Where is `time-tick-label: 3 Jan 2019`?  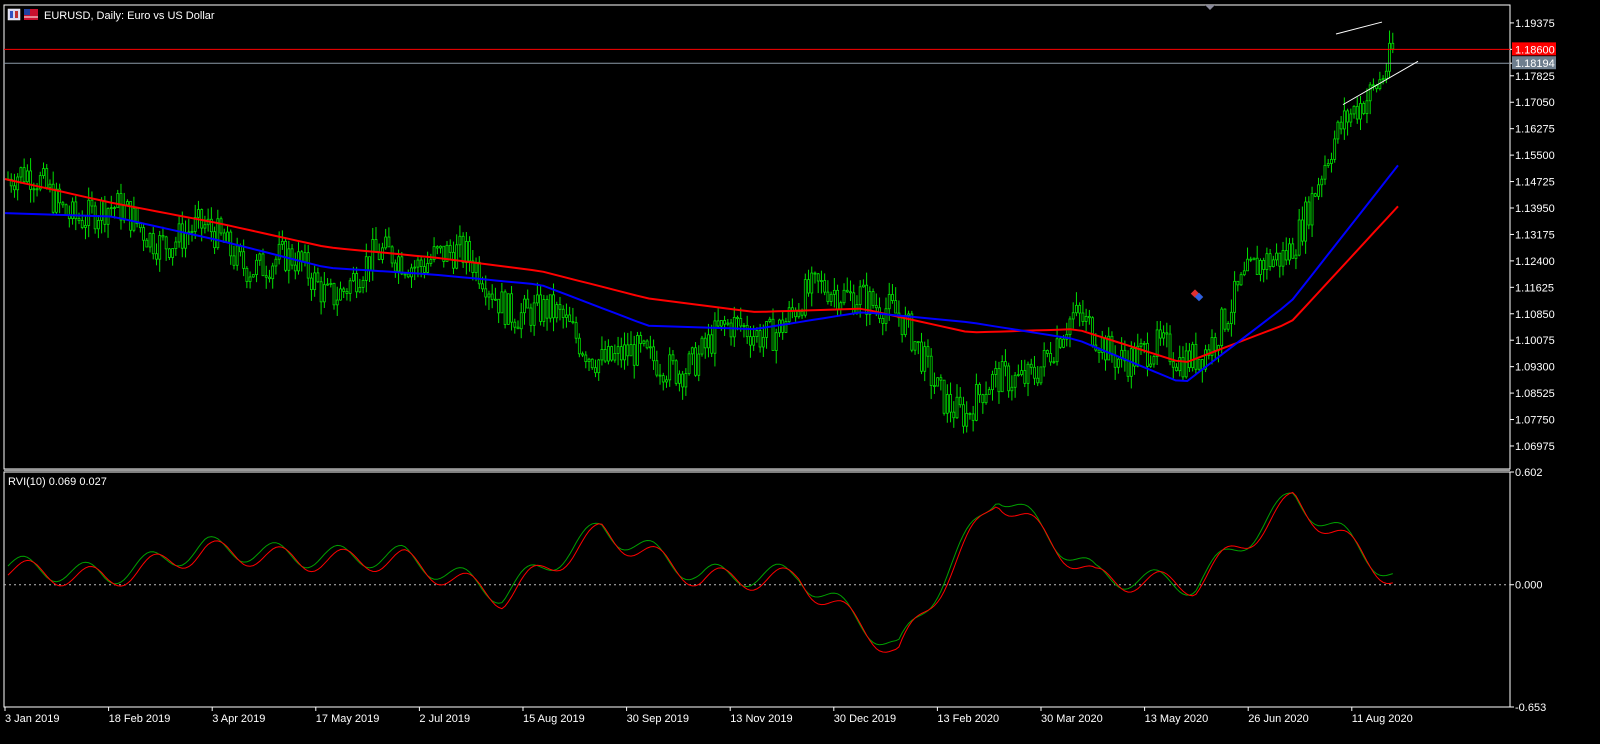
time-tick-label: 3 Jan 2019 is located at coordinates (32, 719).